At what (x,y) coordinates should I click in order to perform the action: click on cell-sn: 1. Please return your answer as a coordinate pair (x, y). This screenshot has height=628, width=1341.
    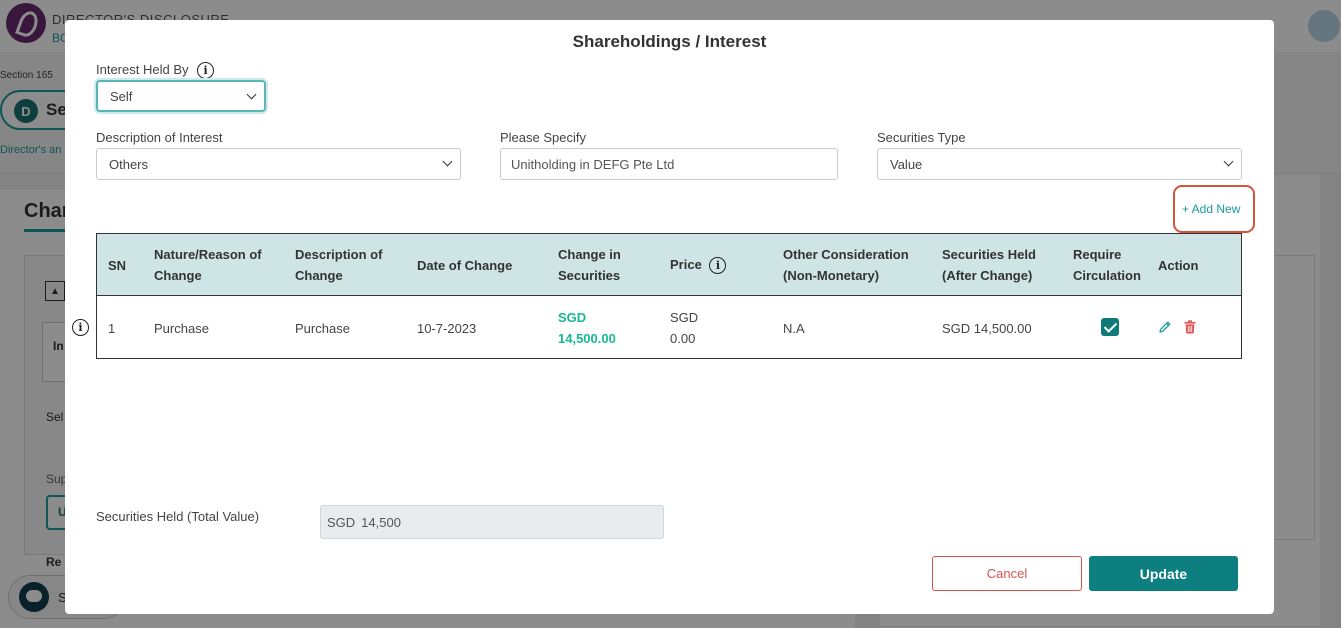
    Looking at the image, I should click on (112, 328).